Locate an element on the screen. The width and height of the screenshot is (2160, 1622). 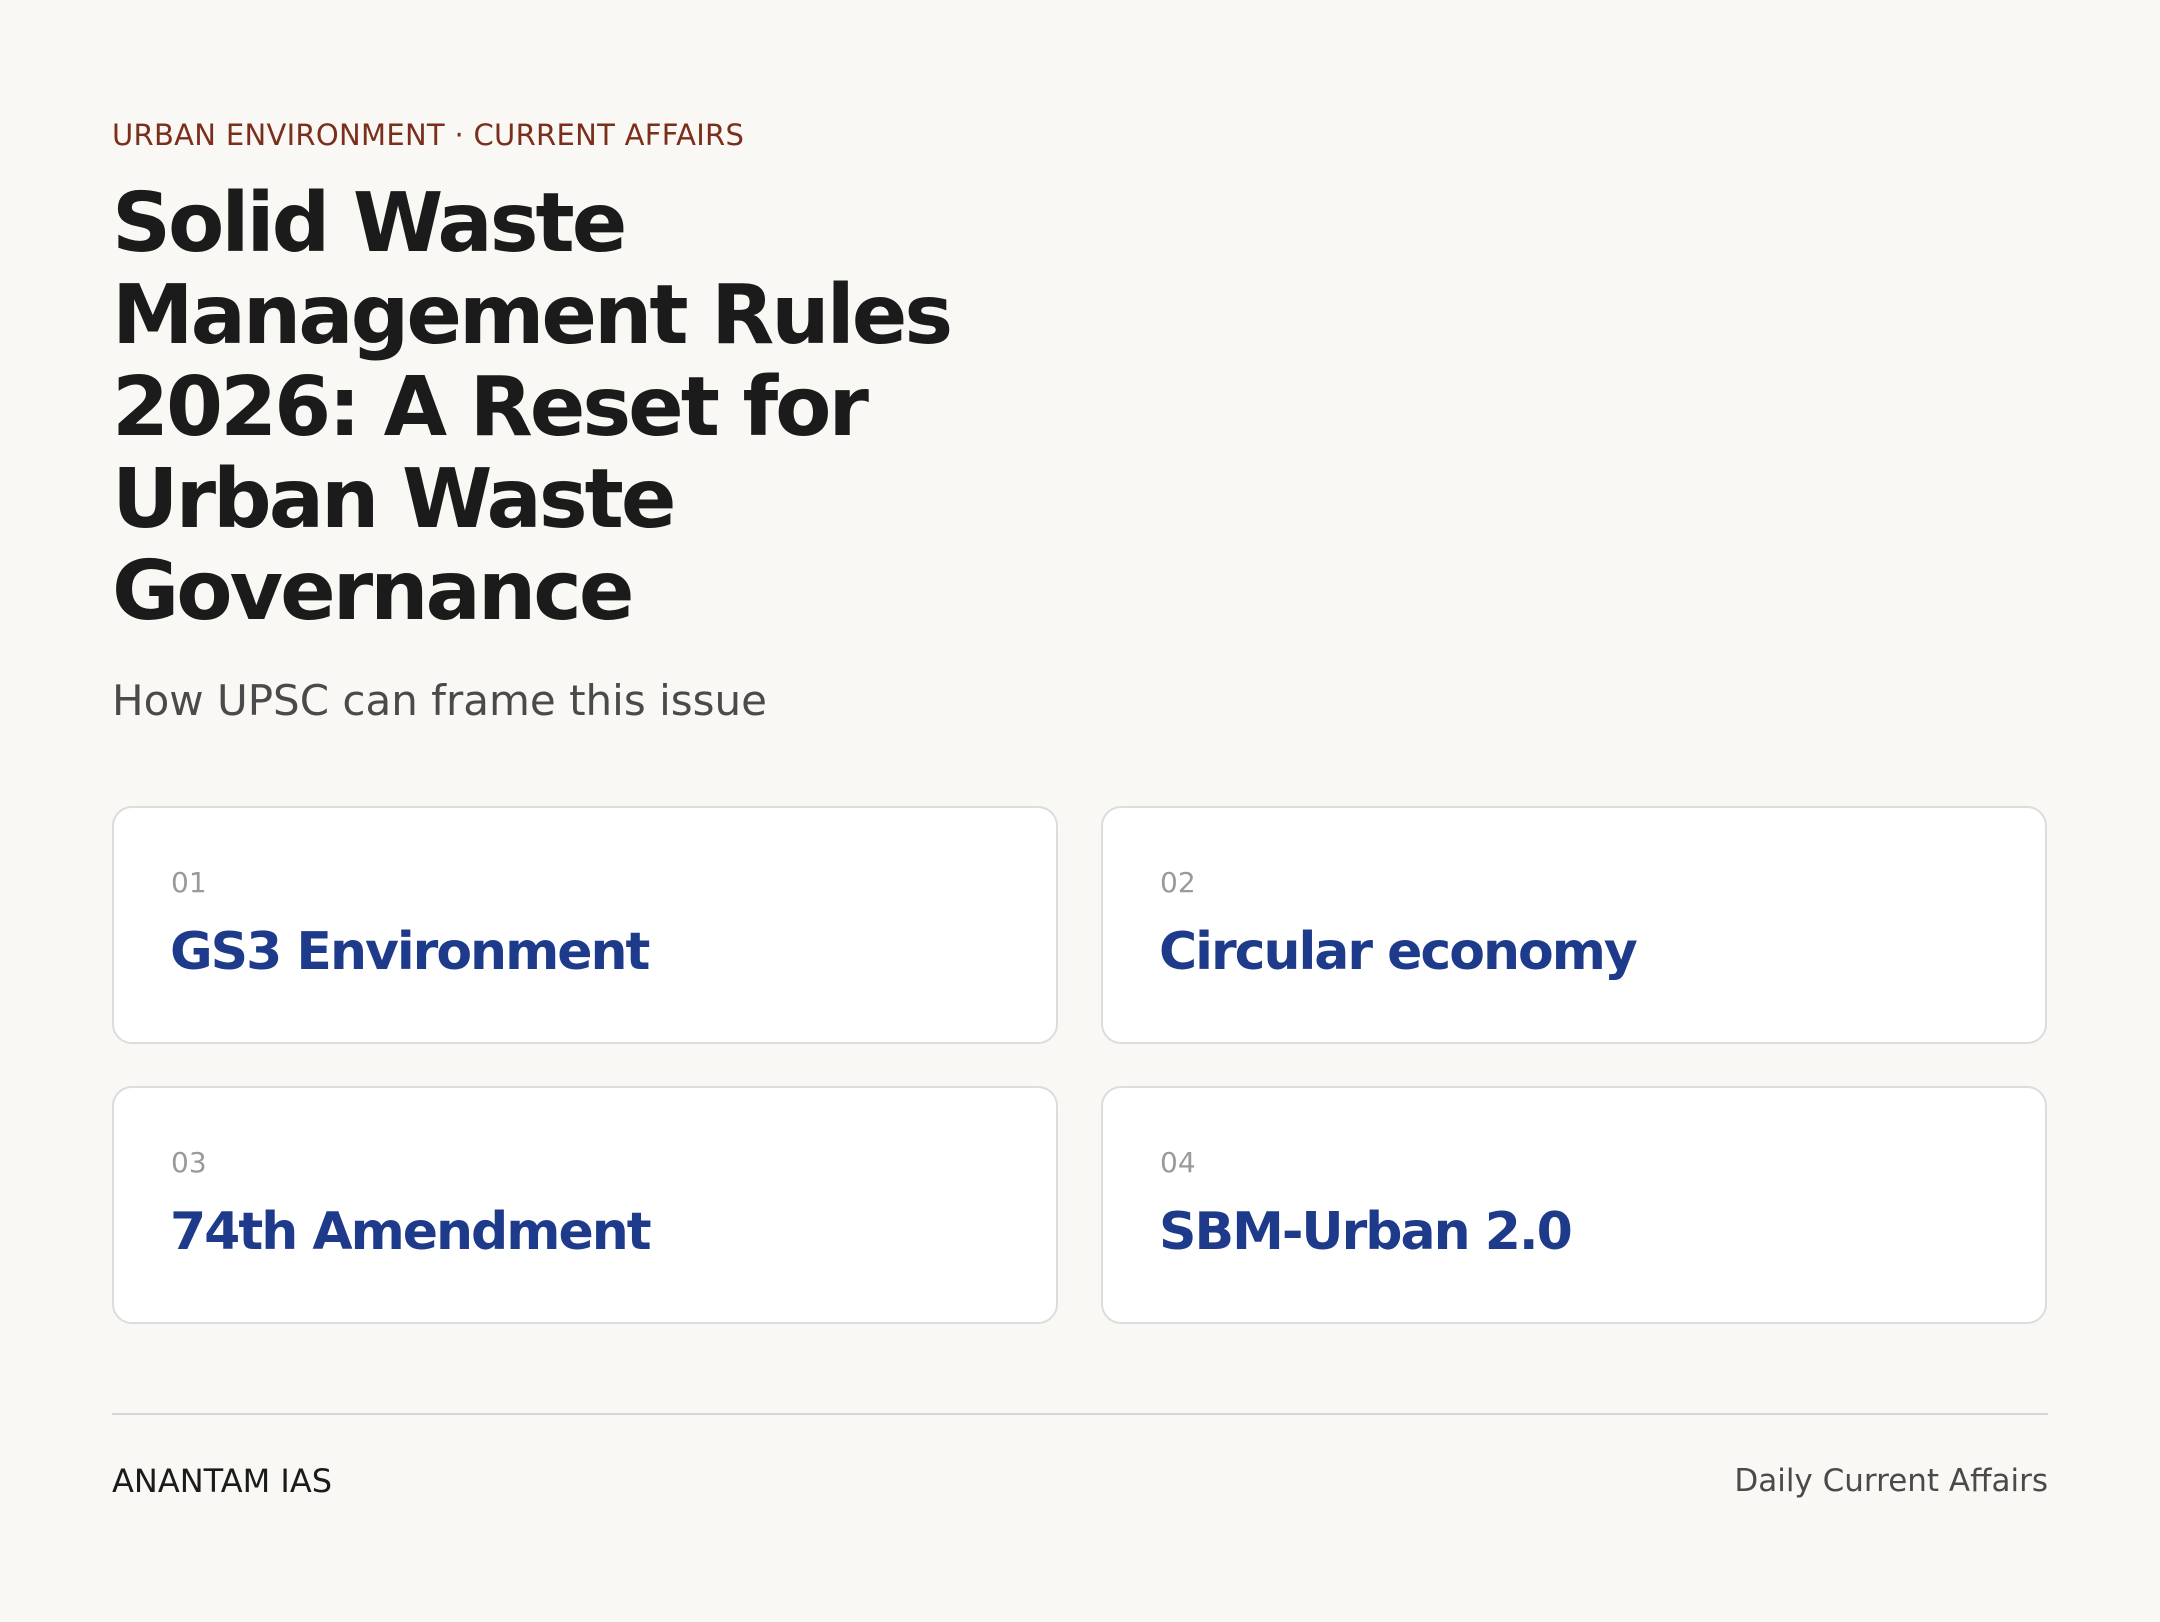
category-eyebrow: URBAN ENVIRONMENT · CURRENT AFFAIRS is located at coordinates (428, 135).